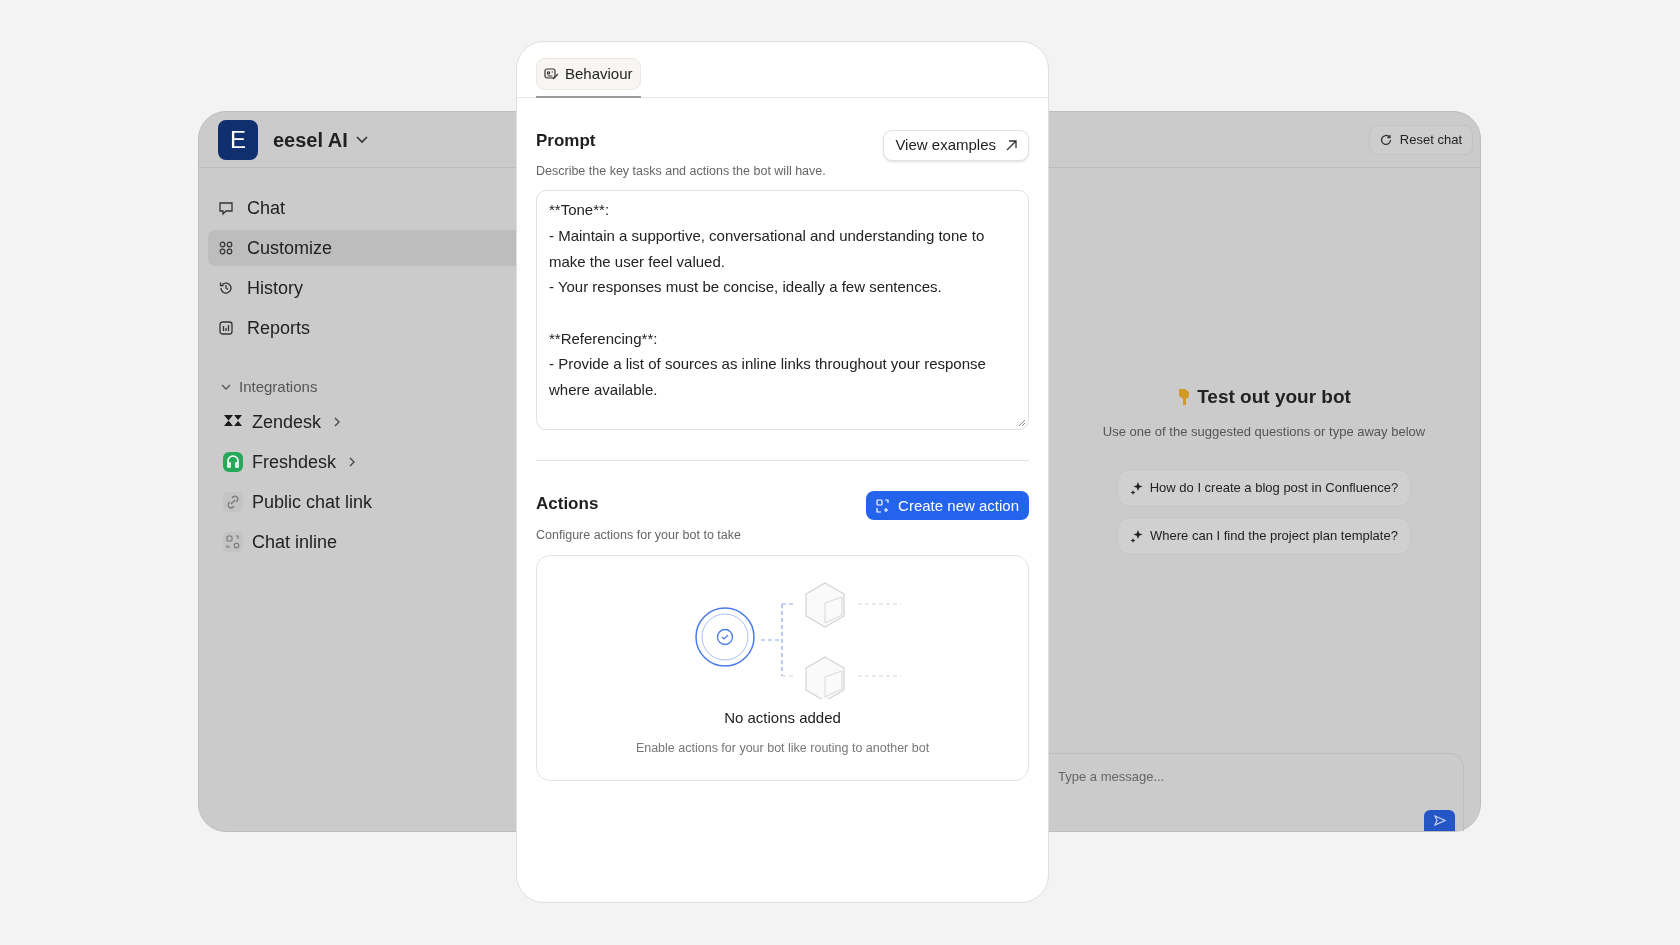 The image size is (1680, 945). I want to click on refresh-icon, so click(1385, 139).